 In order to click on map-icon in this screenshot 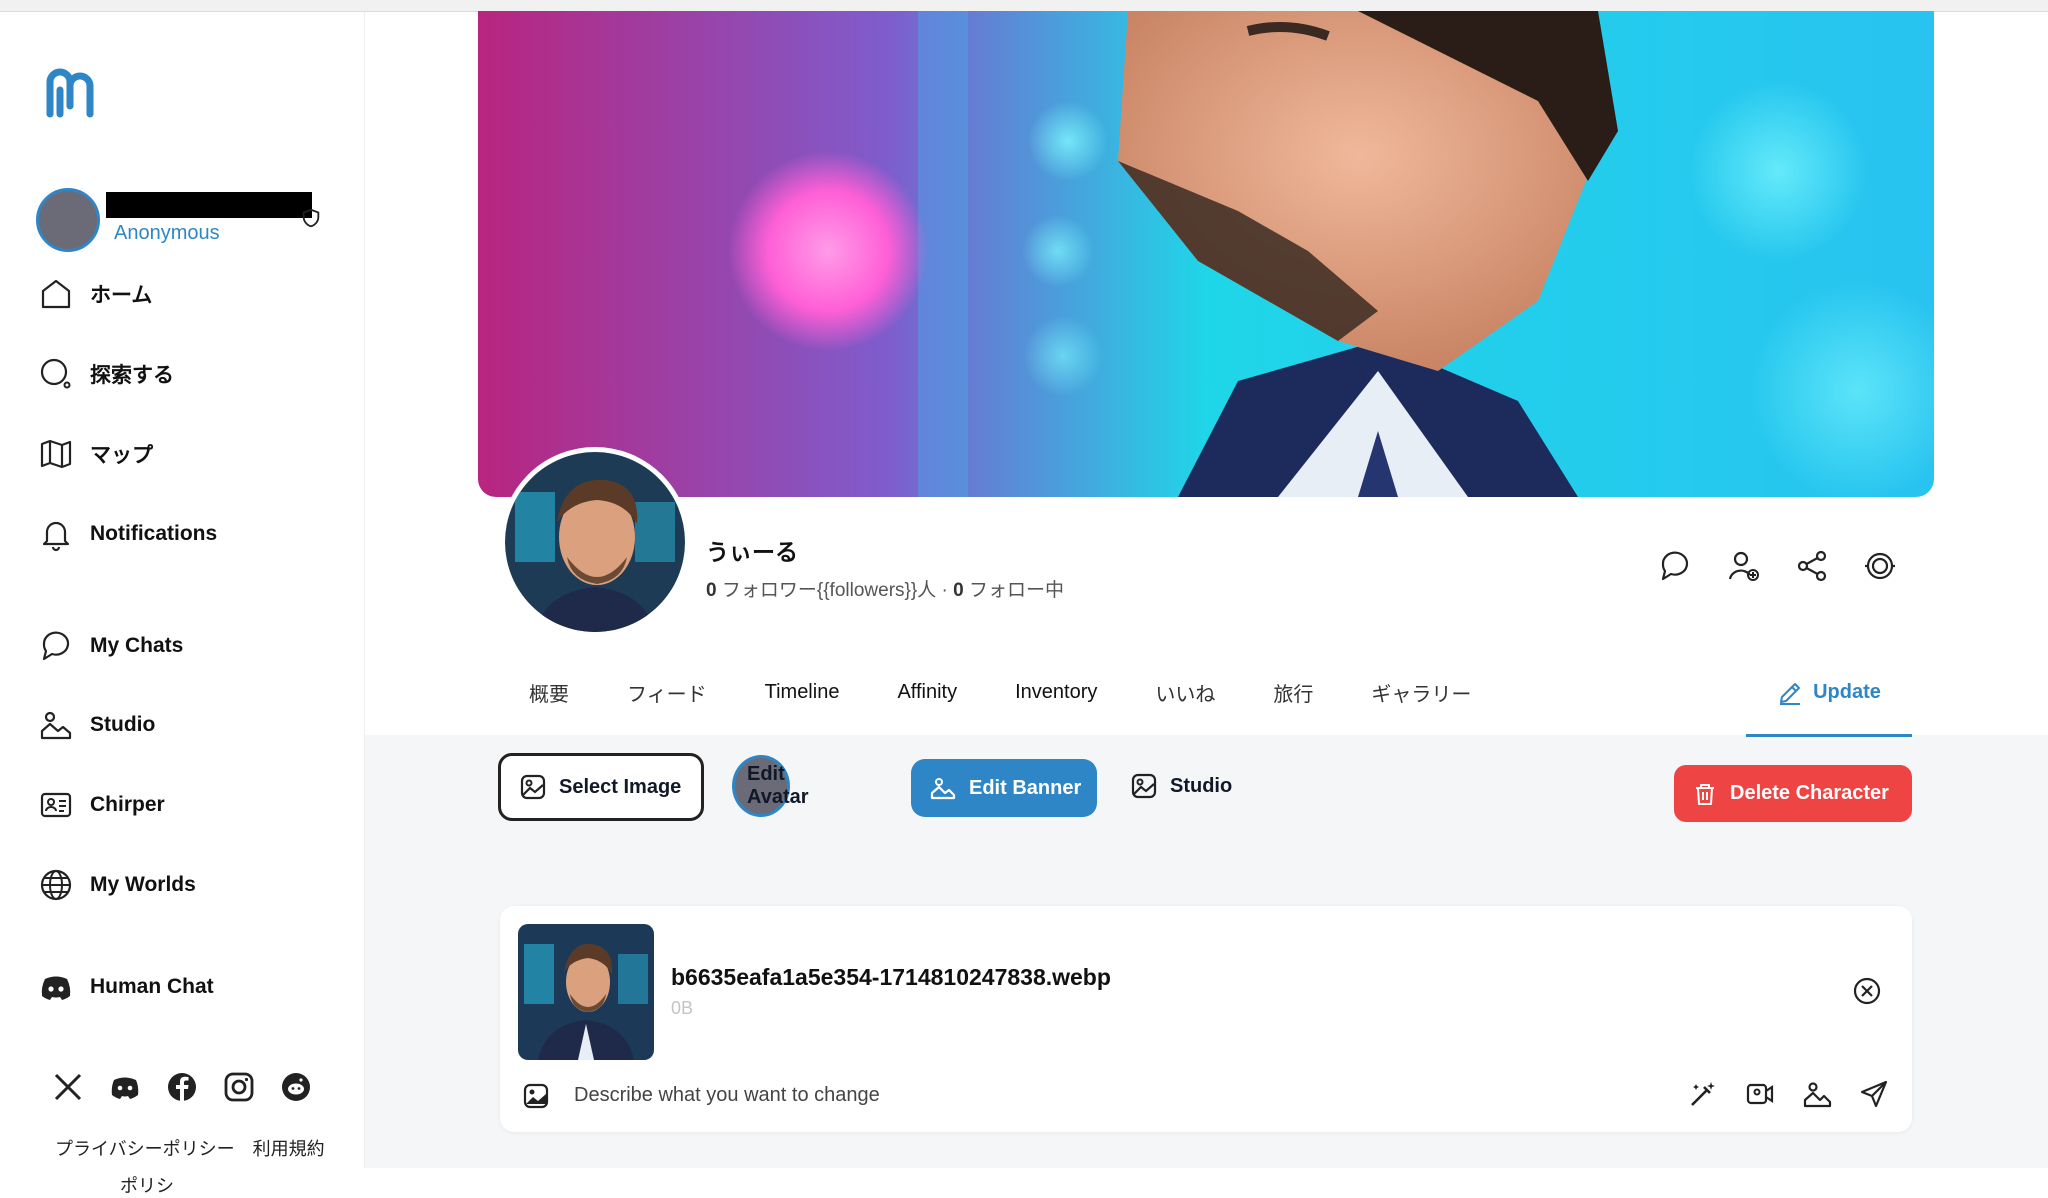, I will do `click(56, 454)`.